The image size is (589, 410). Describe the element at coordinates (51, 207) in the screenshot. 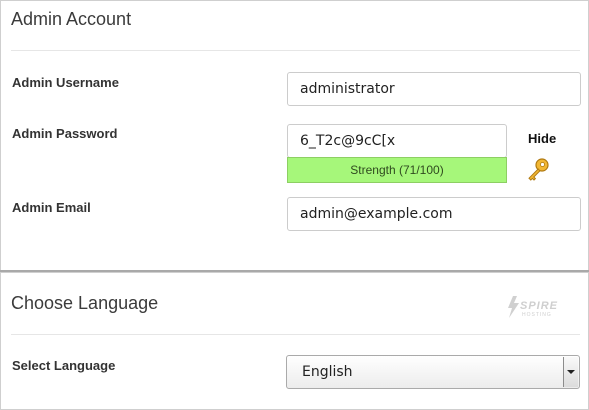

I see `admin-email-label: Admin Email` at that location.